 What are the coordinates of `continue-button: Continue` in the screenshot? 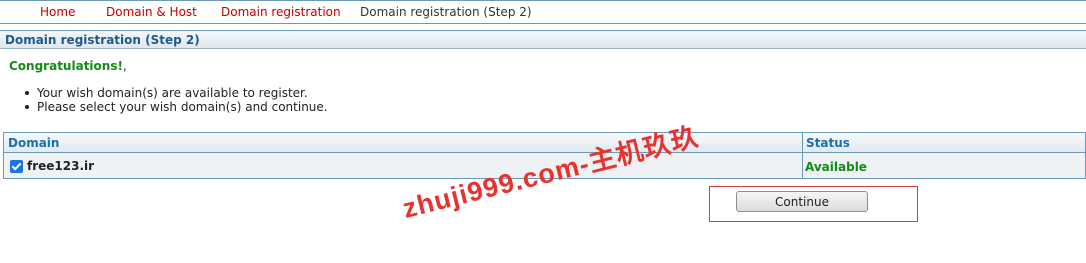 It's located at (802, 201).